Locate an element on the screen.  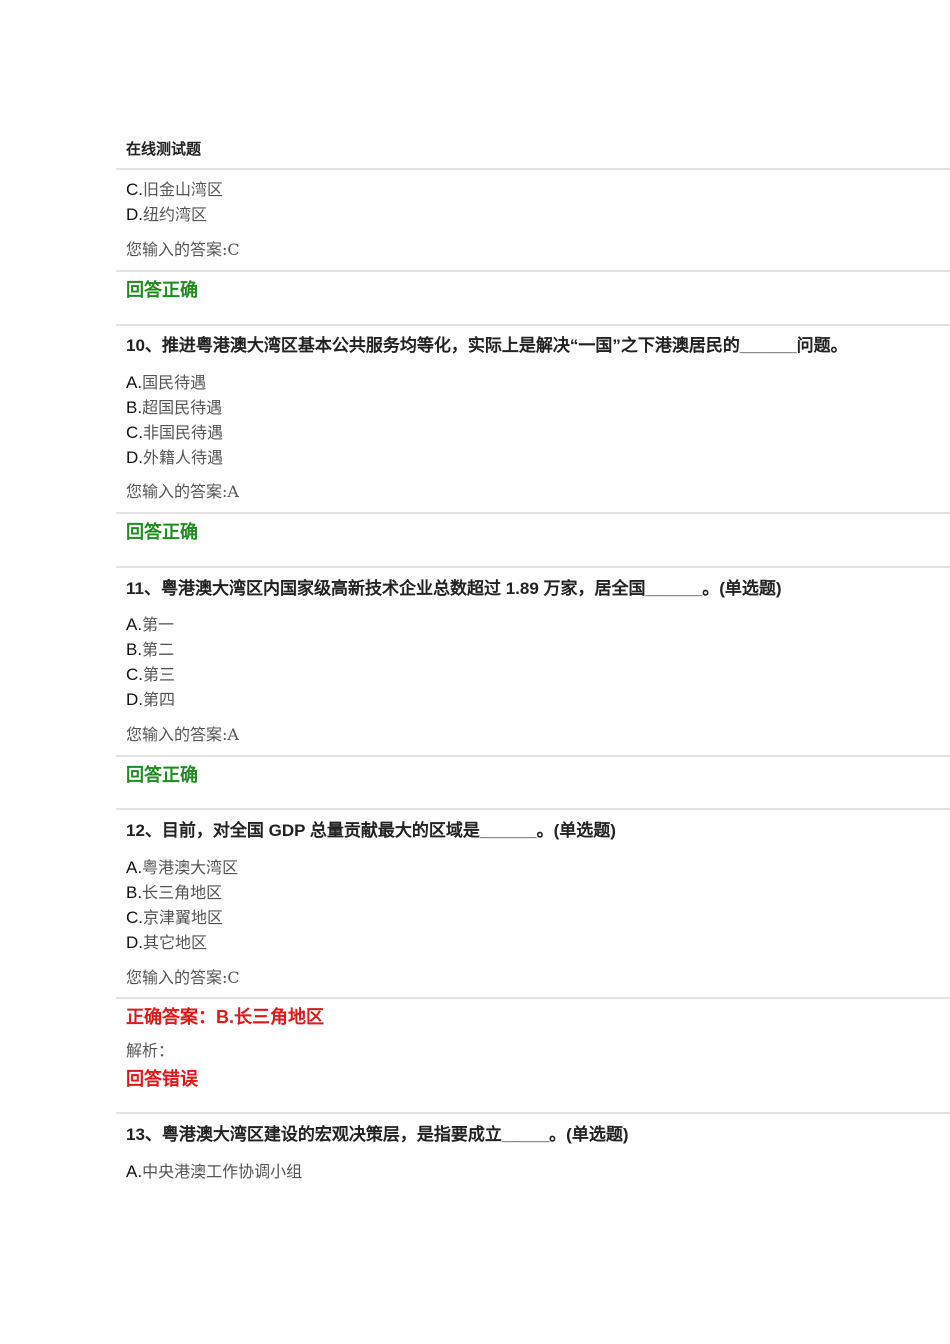
option-c: C.京津翼地区 is located at coordinates (174, 918).